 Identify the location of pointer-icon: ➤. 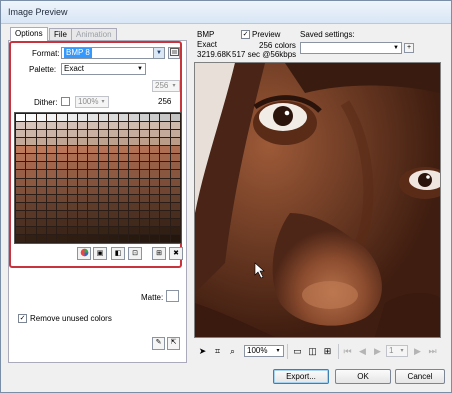
(202, 351).